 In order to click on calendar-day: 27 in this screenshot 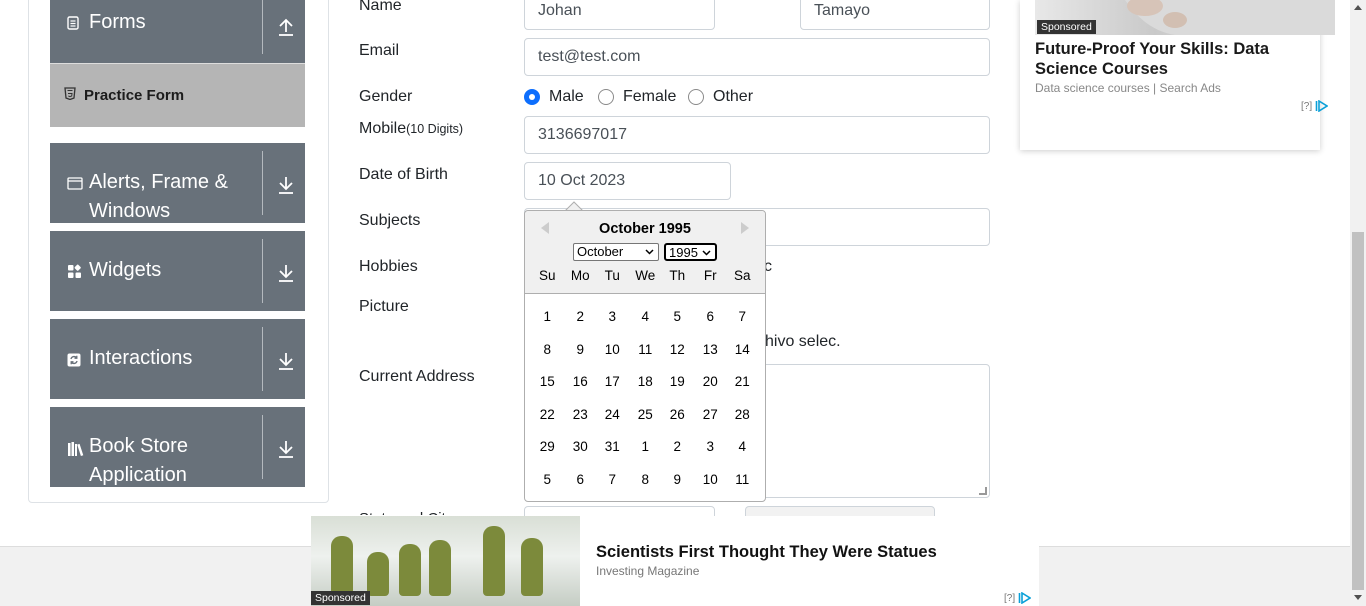, I will do `click(710, 415)`.